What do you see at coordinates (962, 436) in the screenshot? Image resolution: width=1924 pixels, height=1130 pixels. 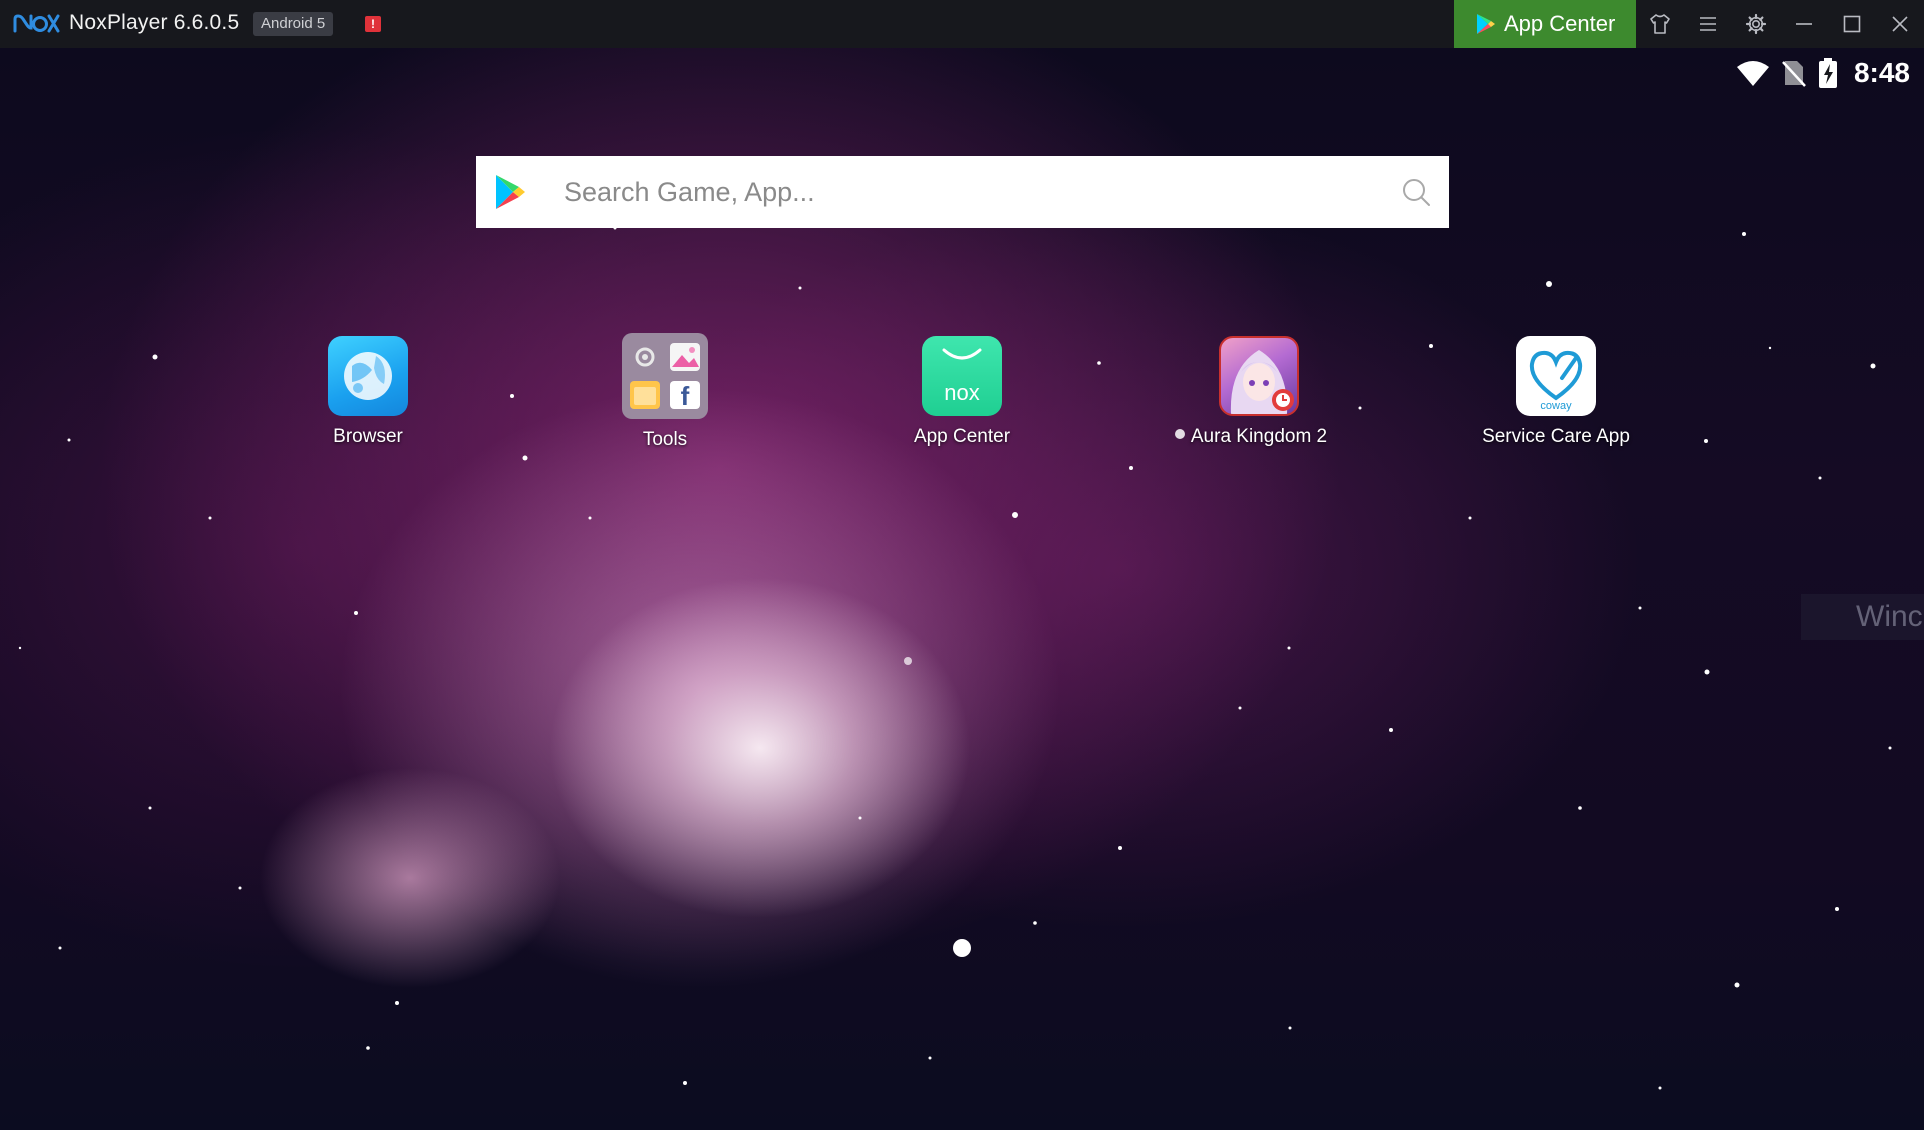 I see `app-label-app-center: App Center` at bounding box center [962, 436].